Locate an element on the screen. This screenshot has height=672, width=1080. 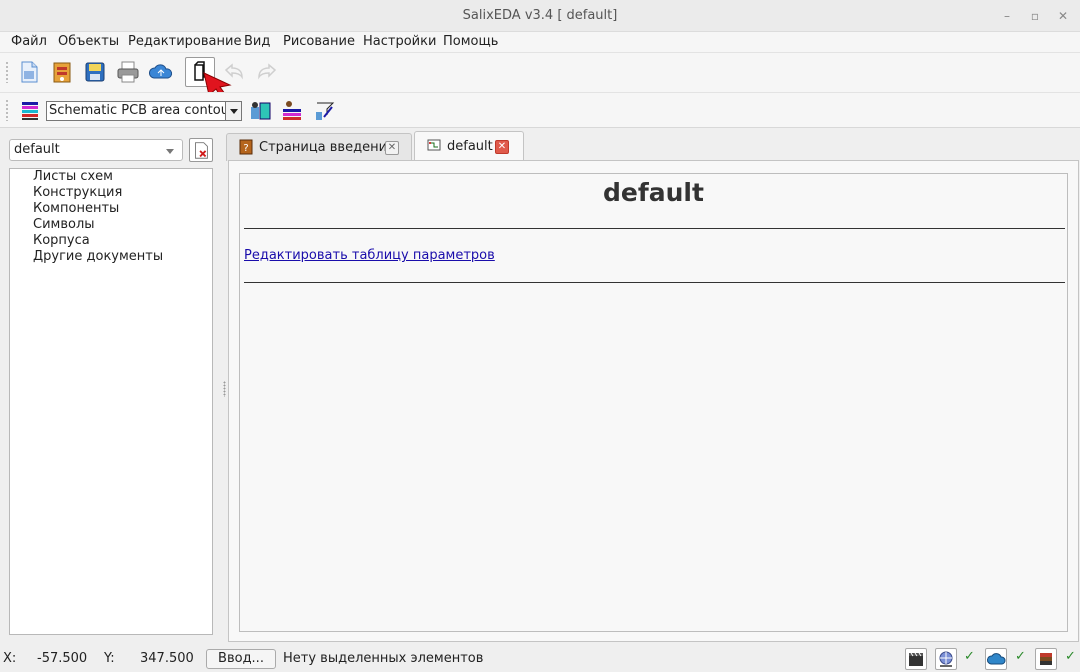
tree-item-symbols: Символы is located at coordinates (64, 224).